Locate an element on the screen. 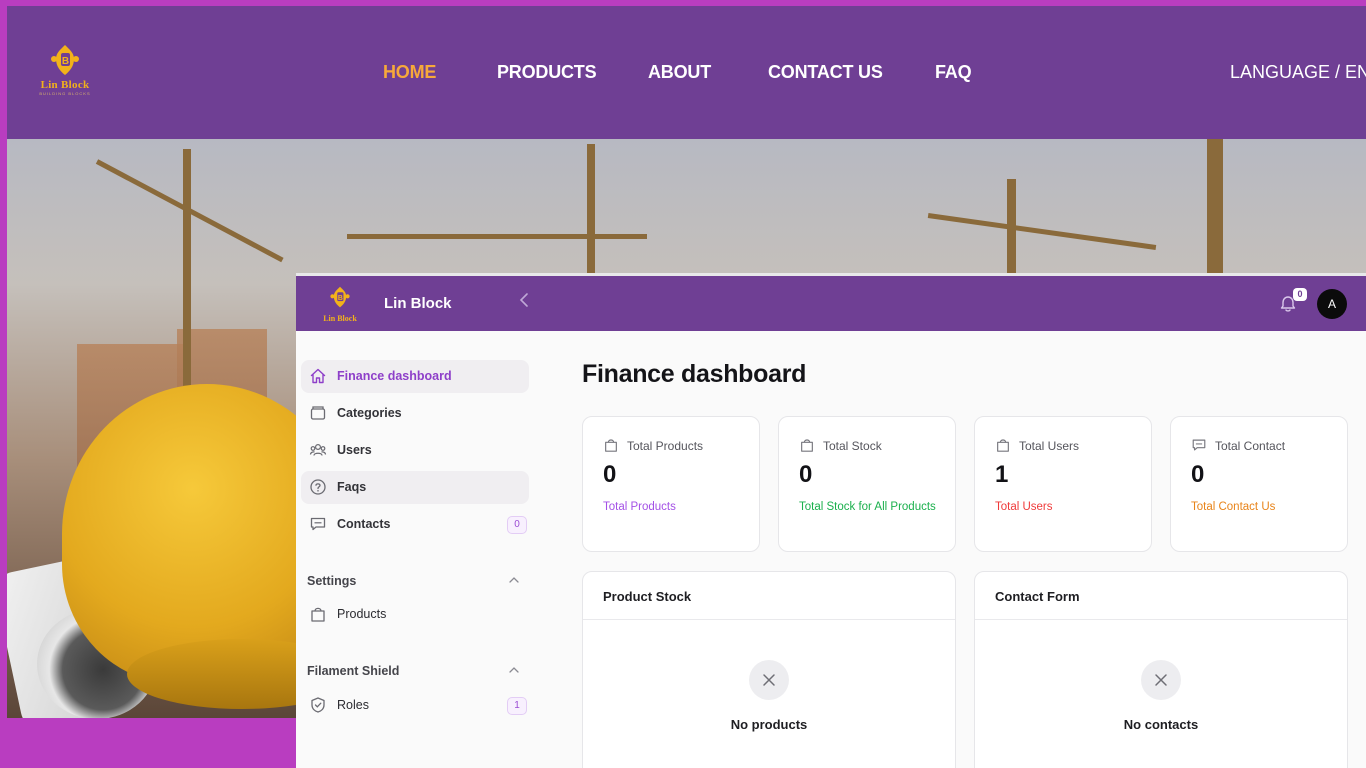 Image resolution: width=1366 pixels, height=768 pixels. empty-state-text: No contacts is located at coordinates (1161, 724).